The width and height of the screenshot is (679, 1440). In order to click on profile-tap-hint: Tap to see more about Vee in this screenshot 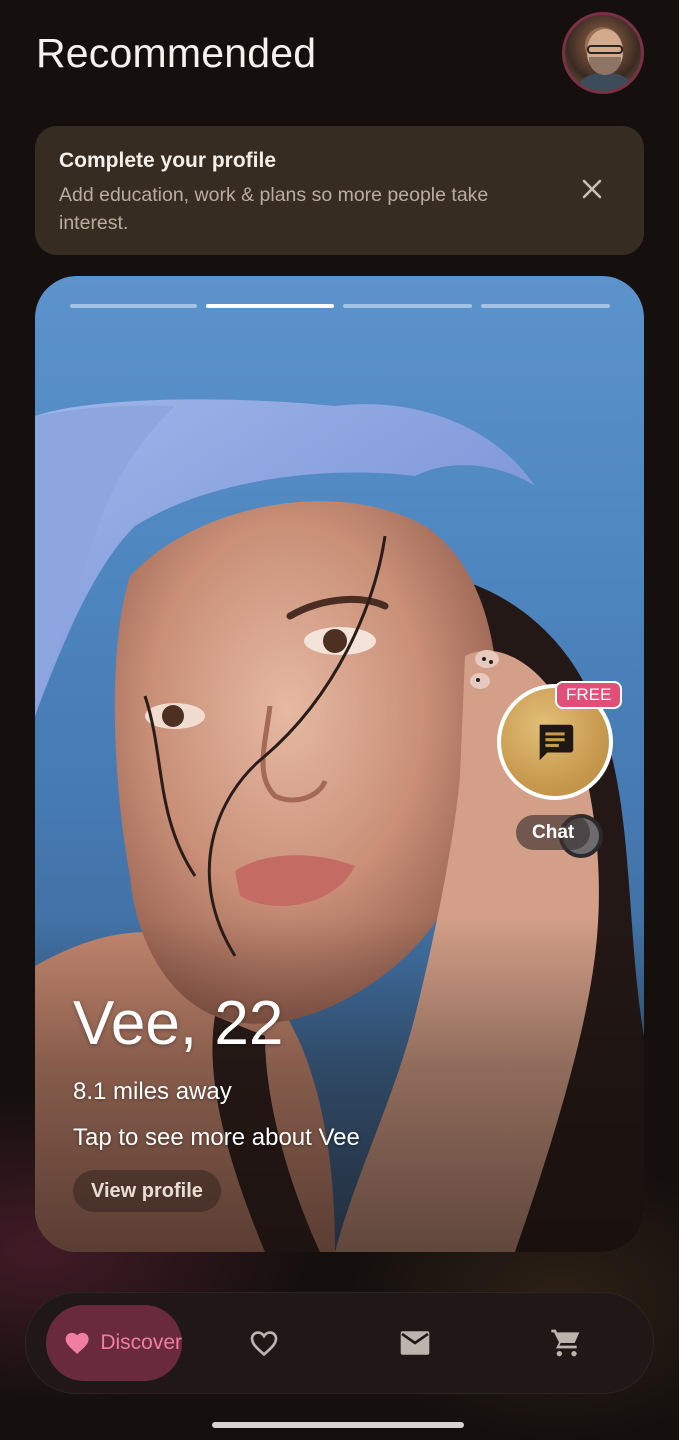, I will do `click(216, 1137)`.